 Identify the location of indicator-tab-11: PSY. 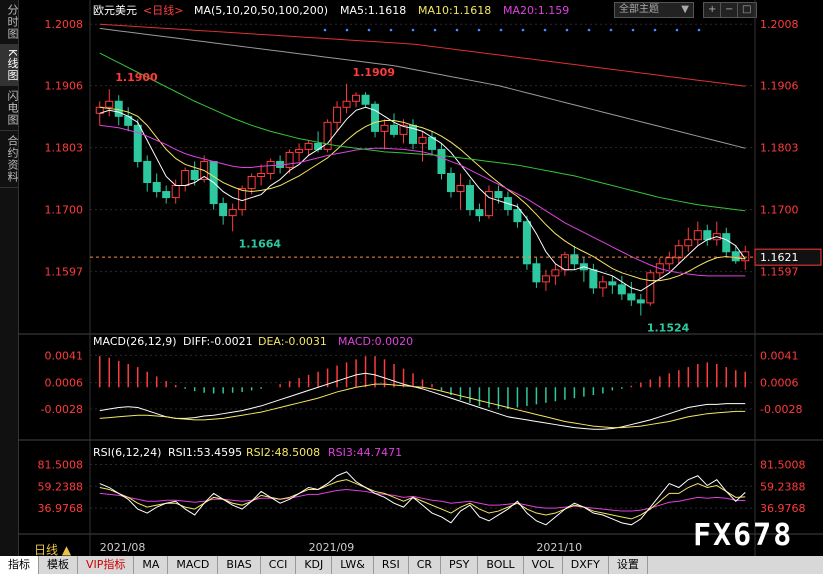
(460, 565).